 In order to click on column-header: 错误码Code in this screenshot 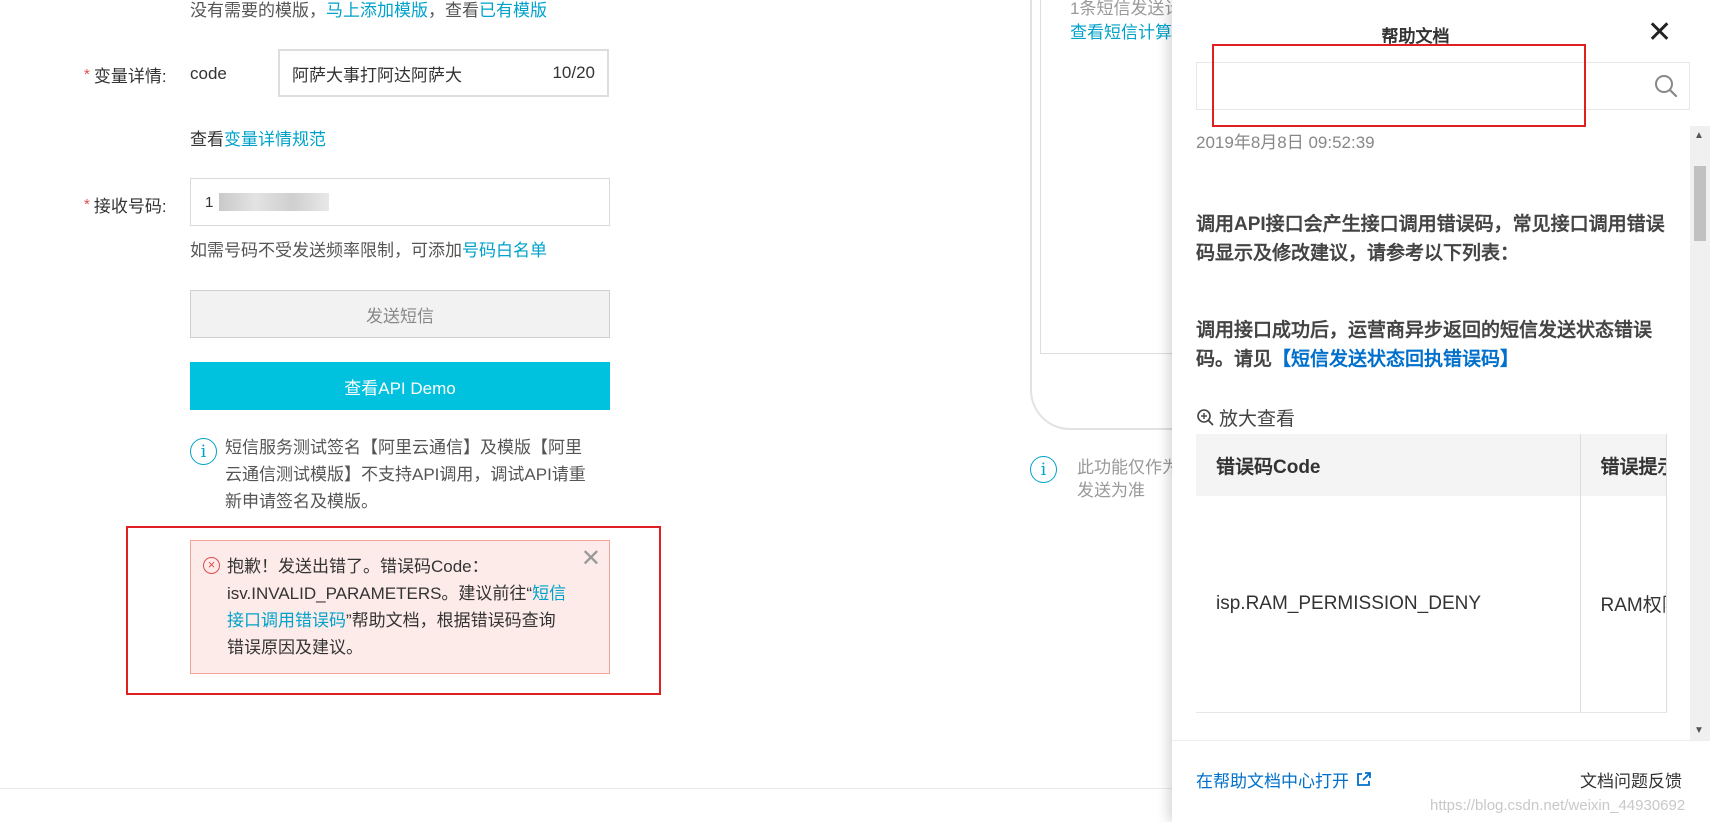, I will do `click(1388, 465)`.